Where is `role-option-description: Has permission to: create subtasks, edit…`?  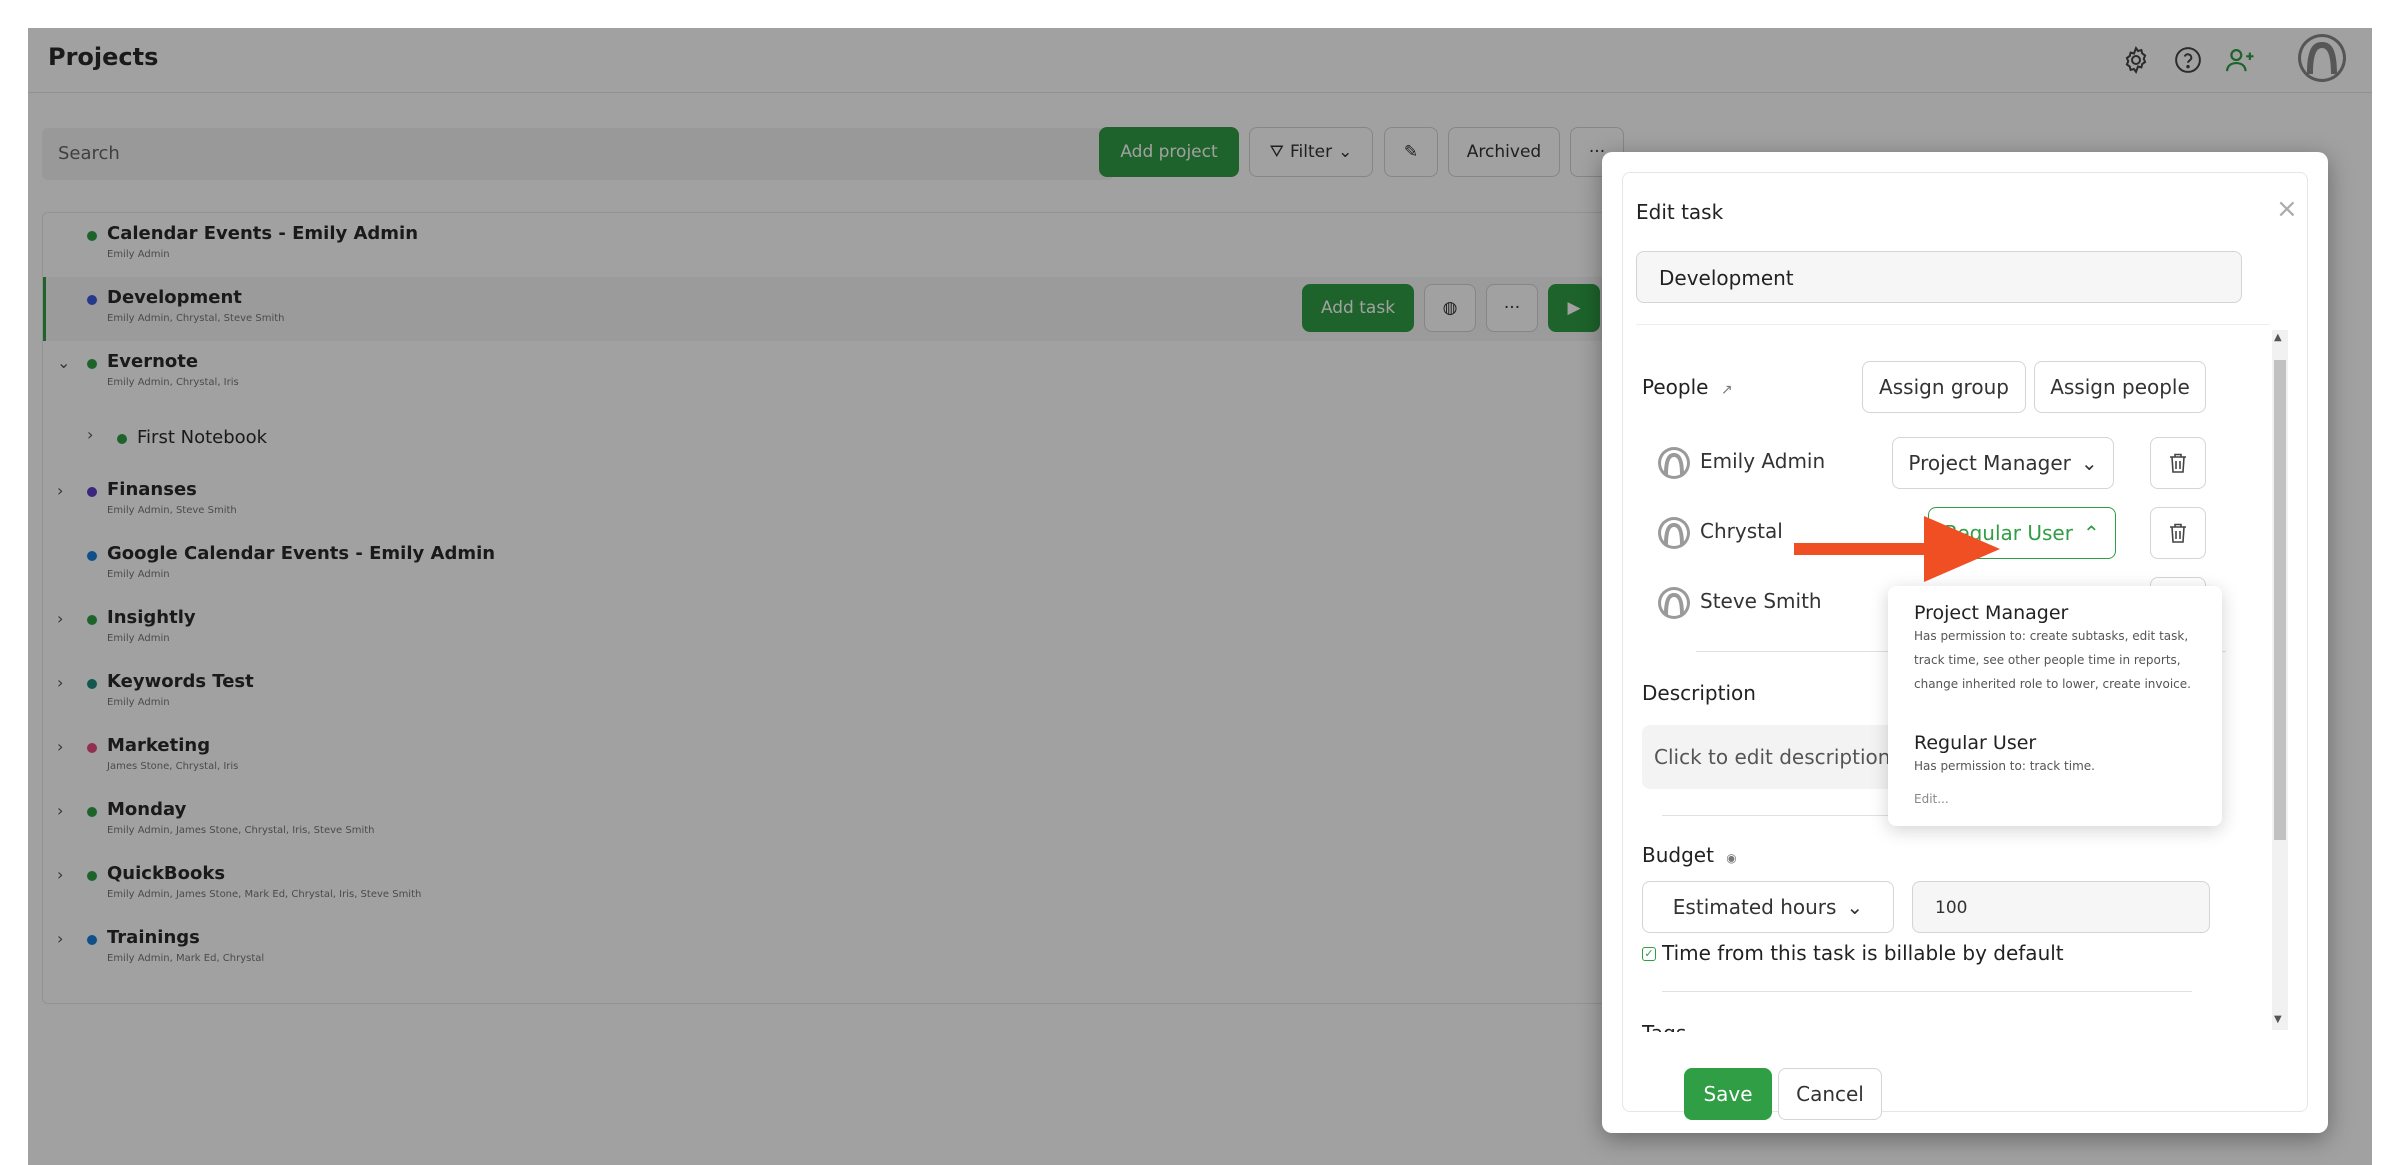
role-option-description: Has permission to: create subtasks, edit… is located at coordinates (2052, 660).